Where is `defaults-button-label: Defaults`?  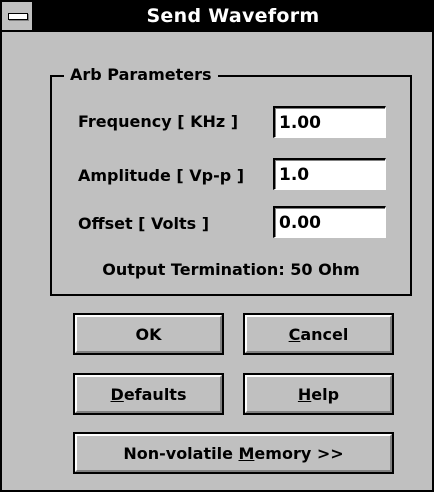 defaults-button-label: Defaults is located at coordinates (148, 394).